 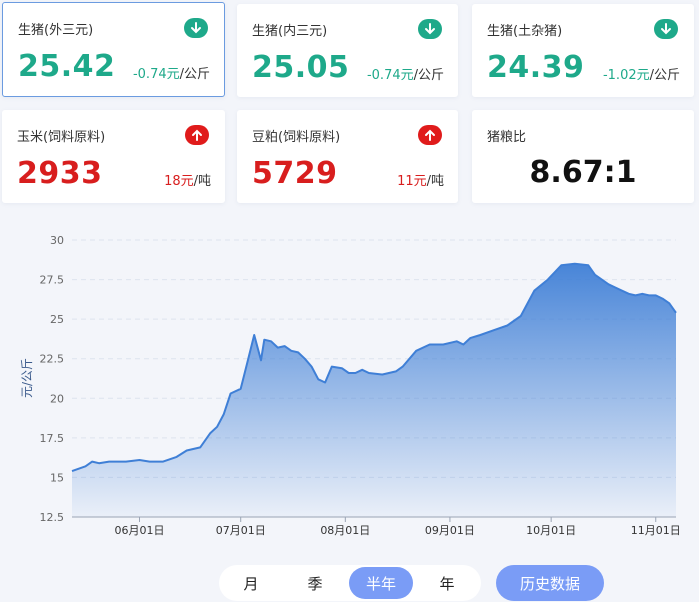 What do you see at coordinates (251, 583) in the screenshot?
I see `range-option-month: 月` at bounding box center [251, 583].